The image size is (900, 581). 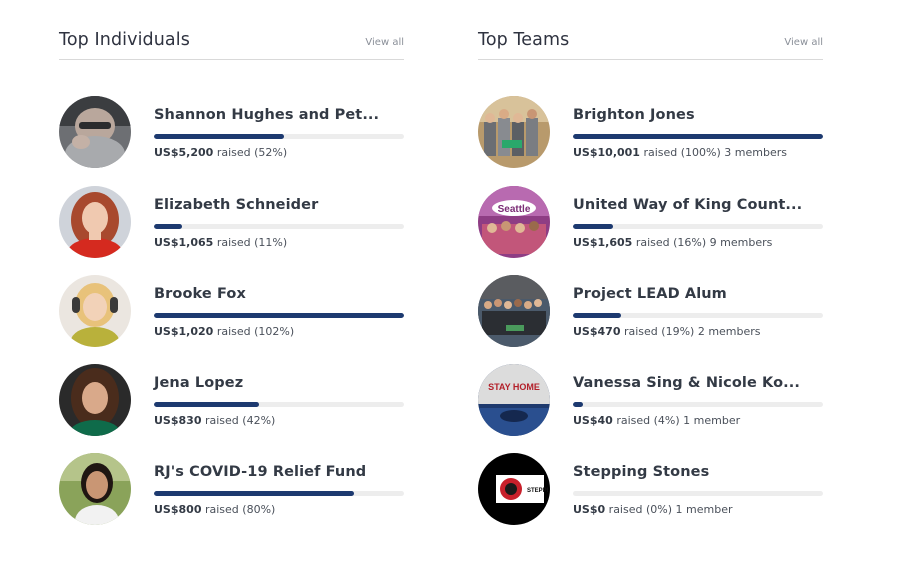 I want to click on raised-amount: US$800, so click(x=178, y=509).